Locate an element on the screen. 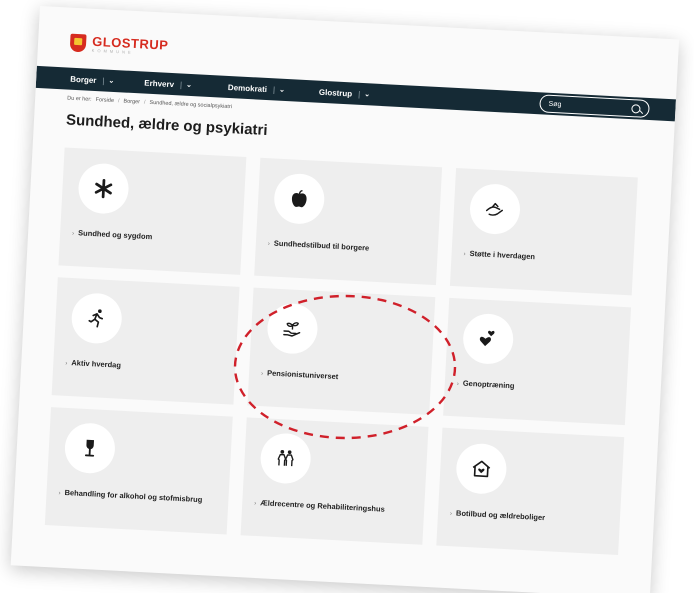  nav-item-demokrati: Demokrati | ⌄ is located at coordinates (256, 88).